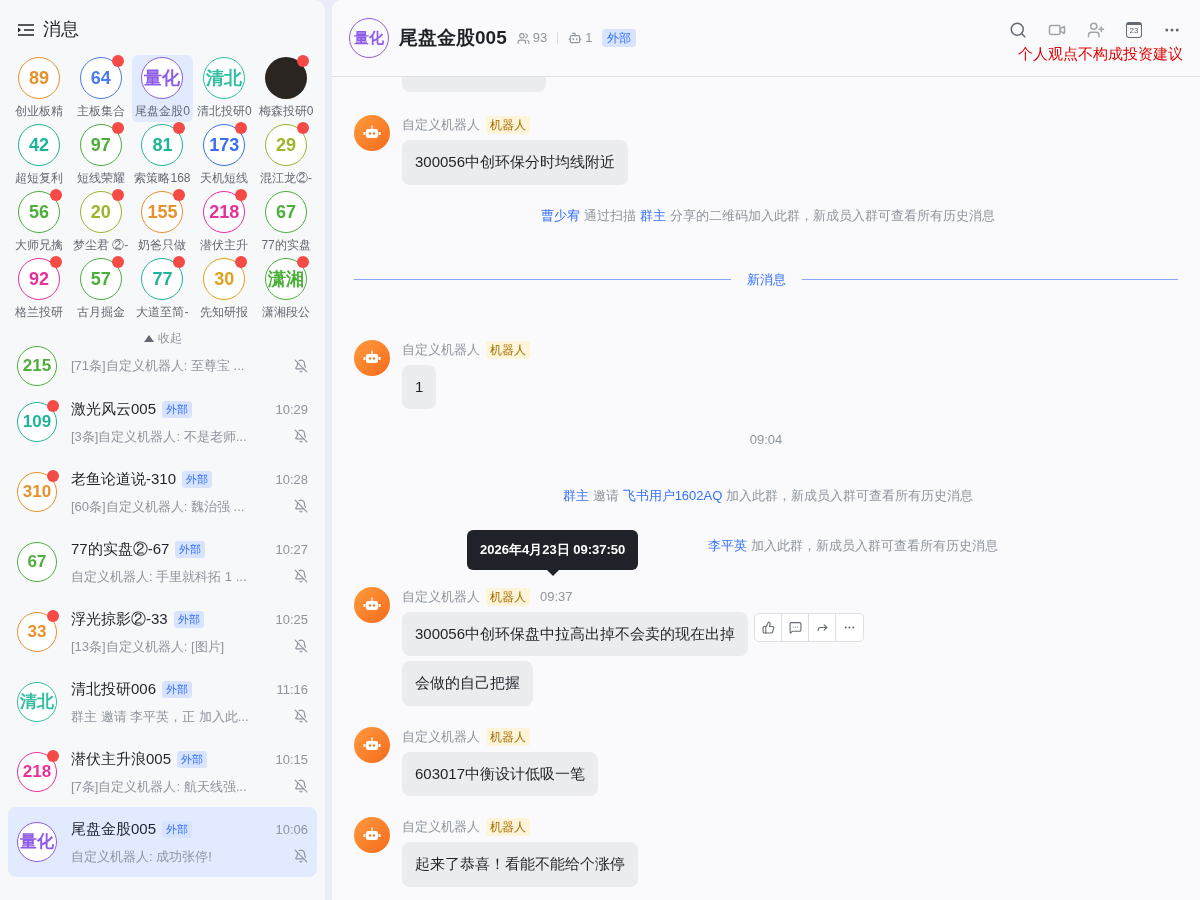 The image size is (1200, 900). Describe the element at coordinates (37, 562) in the screenshot. I see `group-avatar: 67` at that location.